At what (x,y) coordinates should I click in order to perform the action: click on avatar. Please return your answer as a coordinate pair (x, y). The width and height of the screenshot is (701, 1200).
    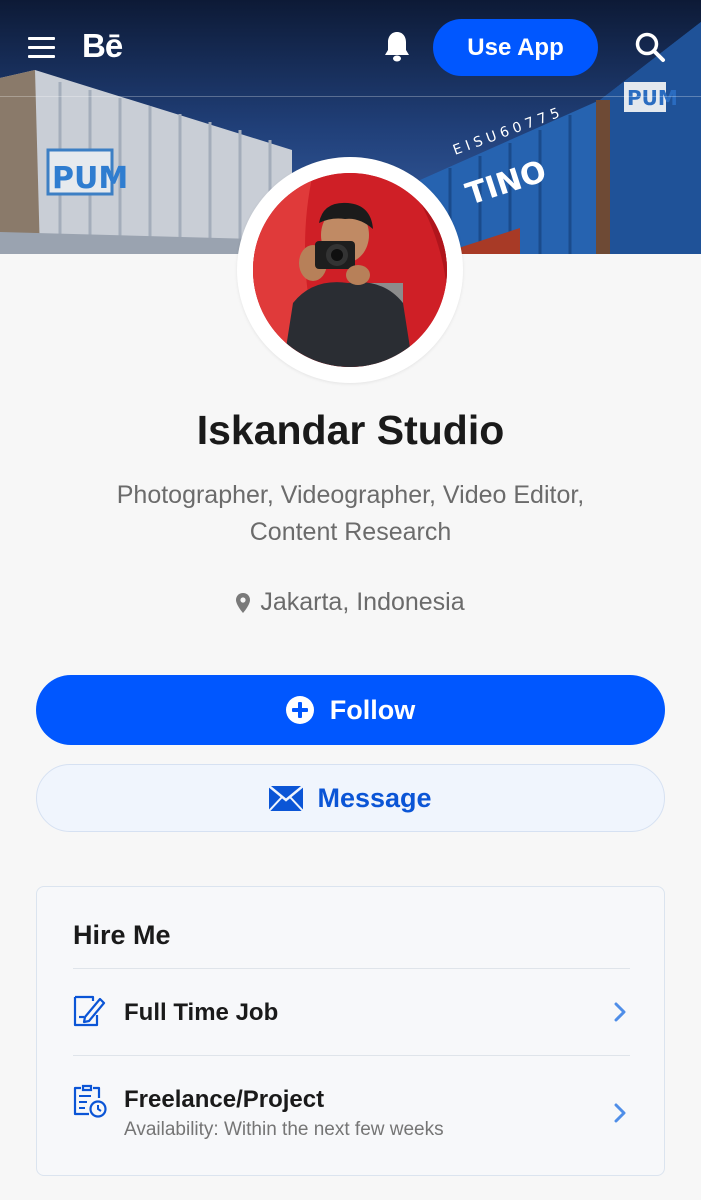
    Looking at the image, I should click on (350, 270).